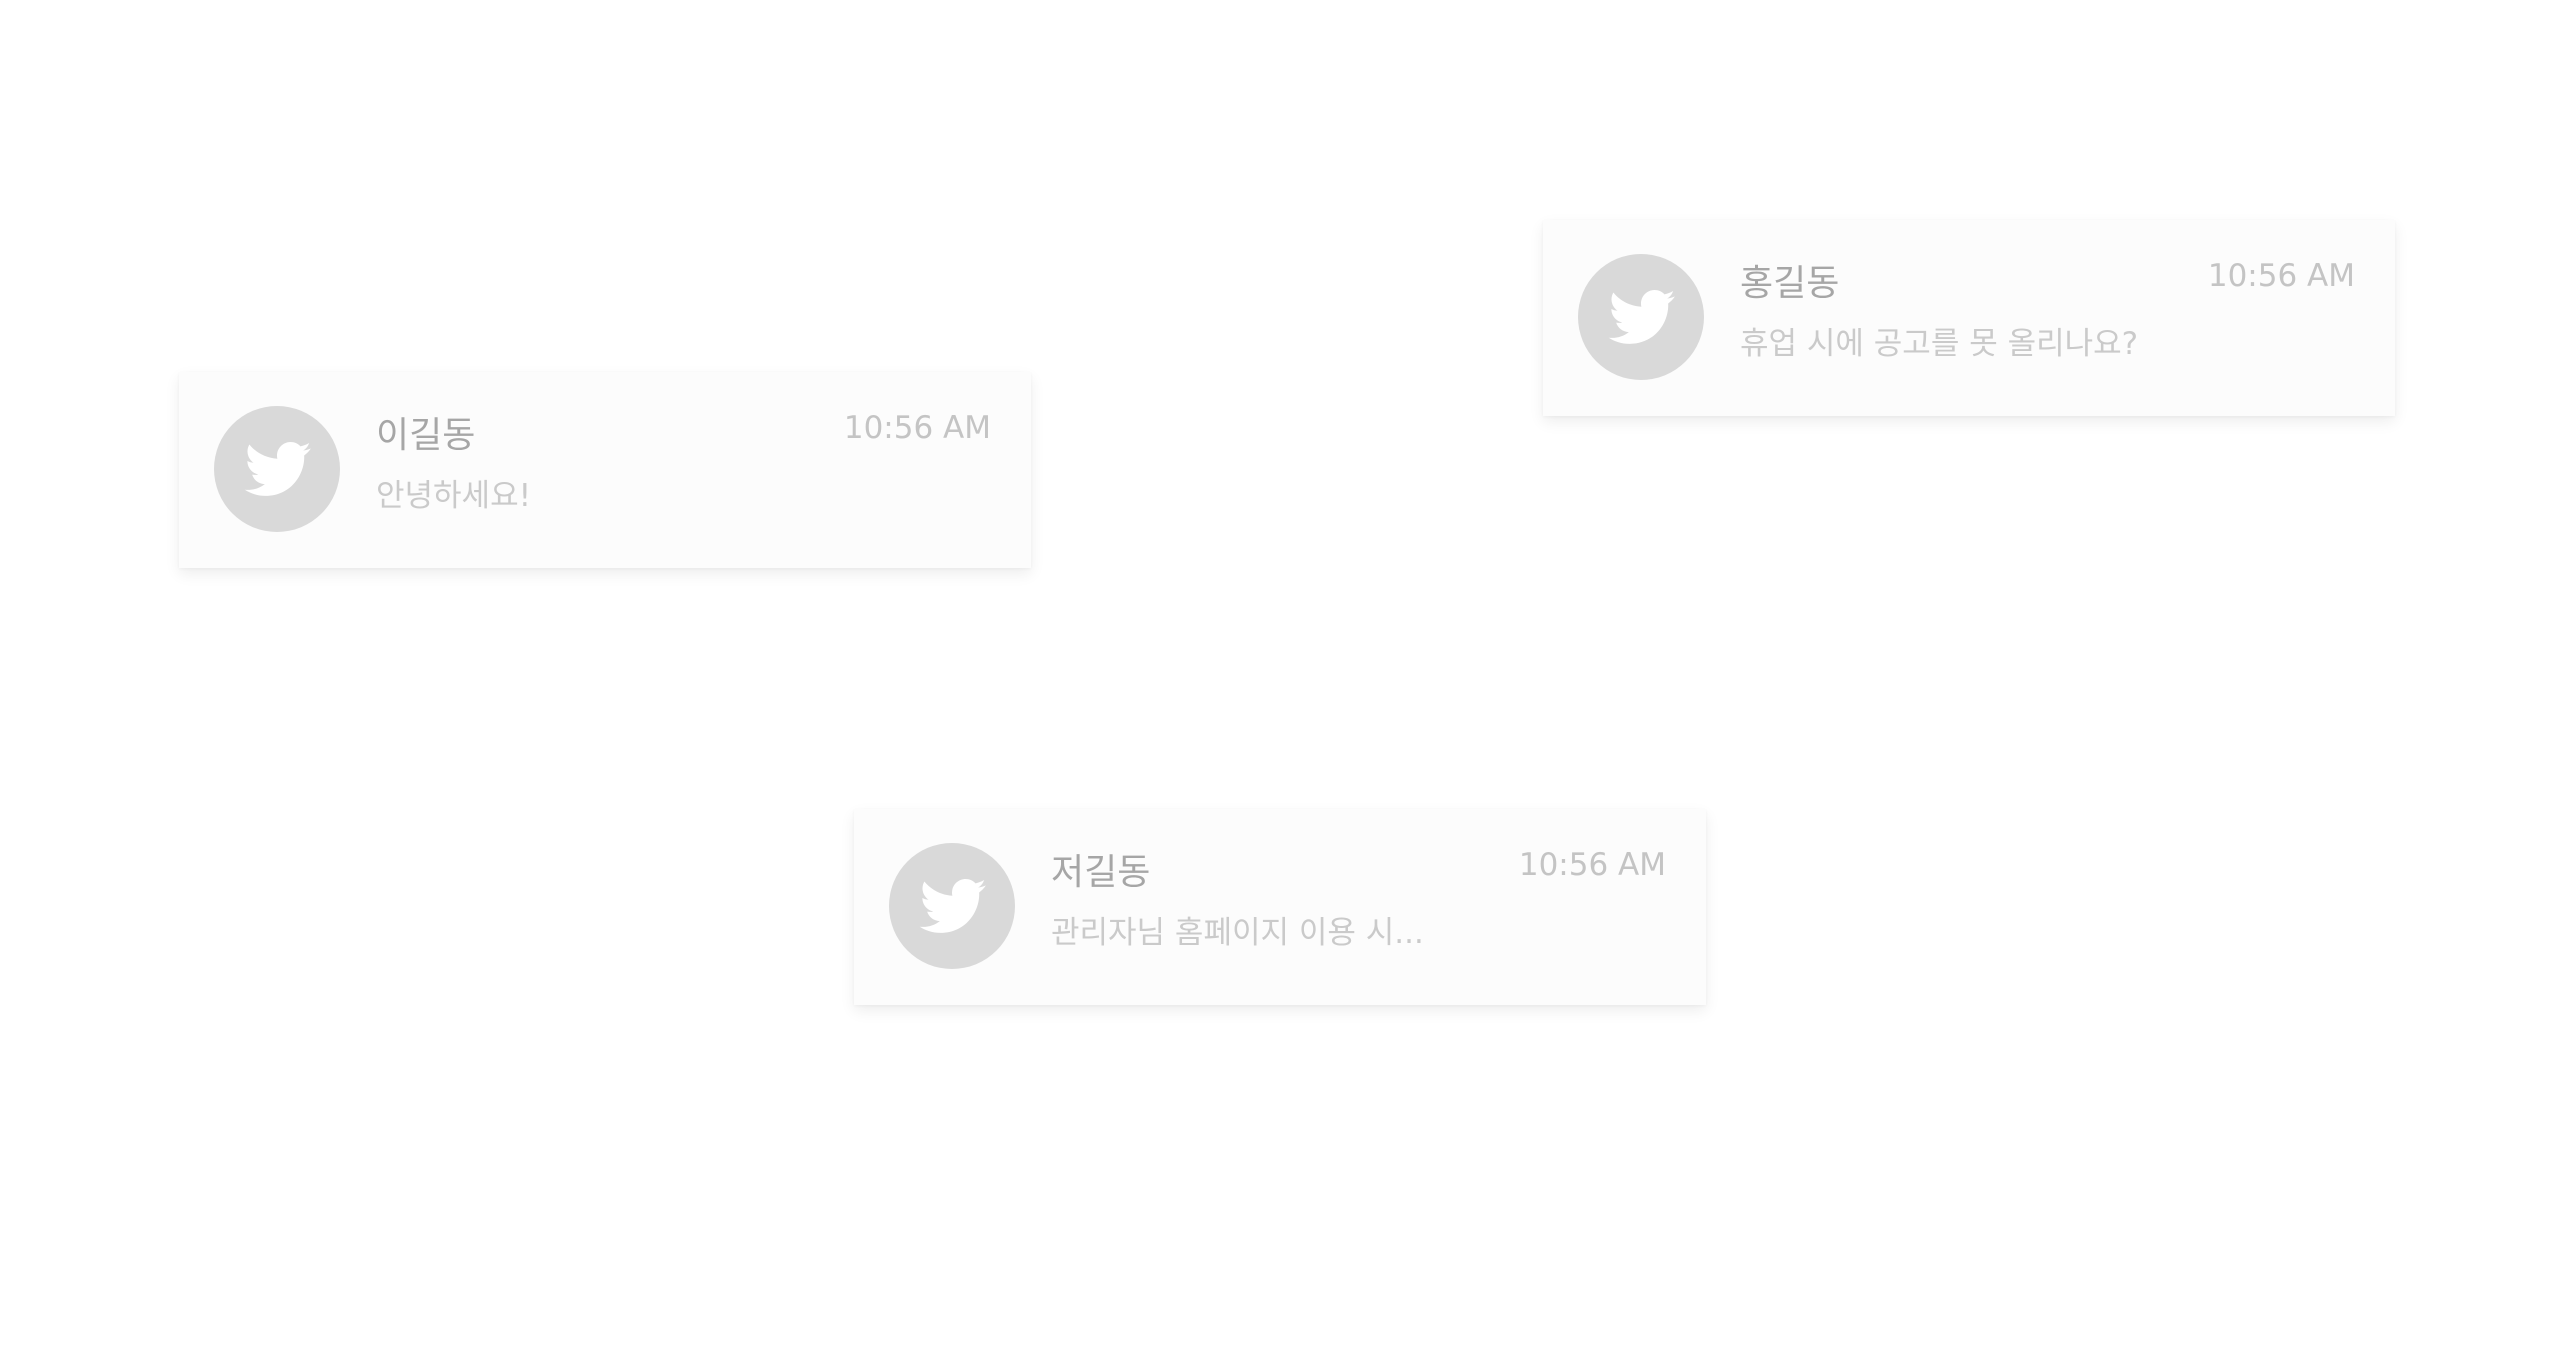 This screenshot has height=1352, width=2576. Describe the element at coordinates (454, 496) in the screenshot. I see `message-preview: 안녕하세요!` at that location.